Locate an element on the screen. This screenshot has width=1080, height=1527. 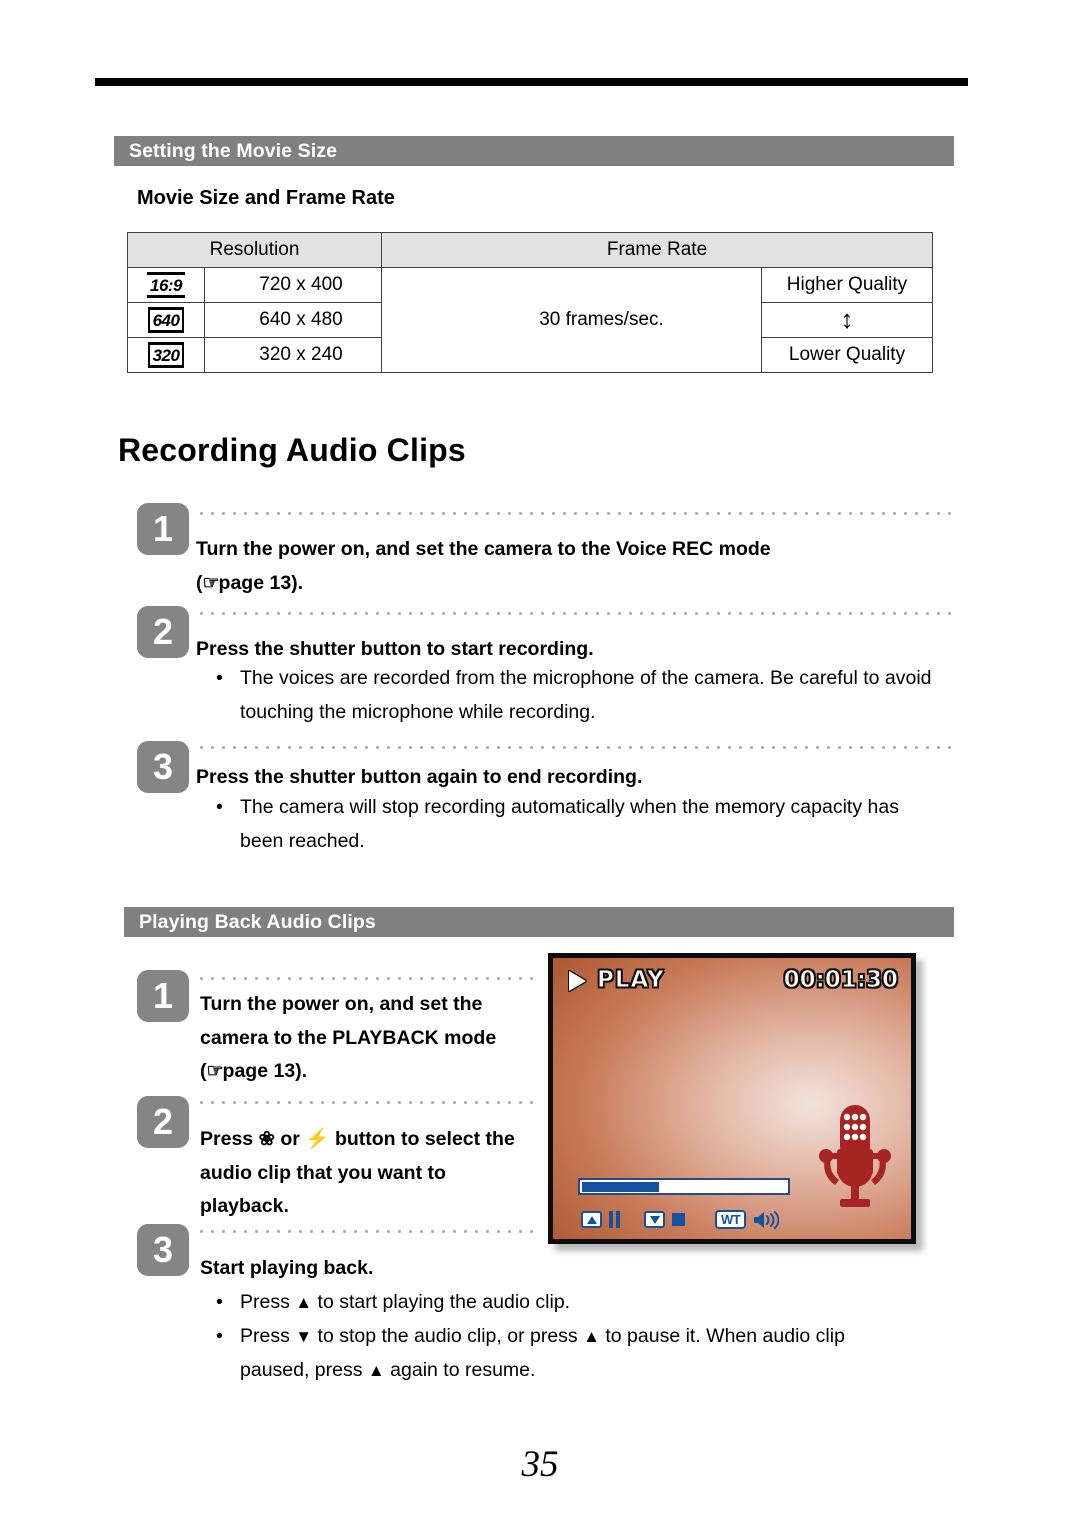
down-triangle-icon is located at coordinates (654, 1219).